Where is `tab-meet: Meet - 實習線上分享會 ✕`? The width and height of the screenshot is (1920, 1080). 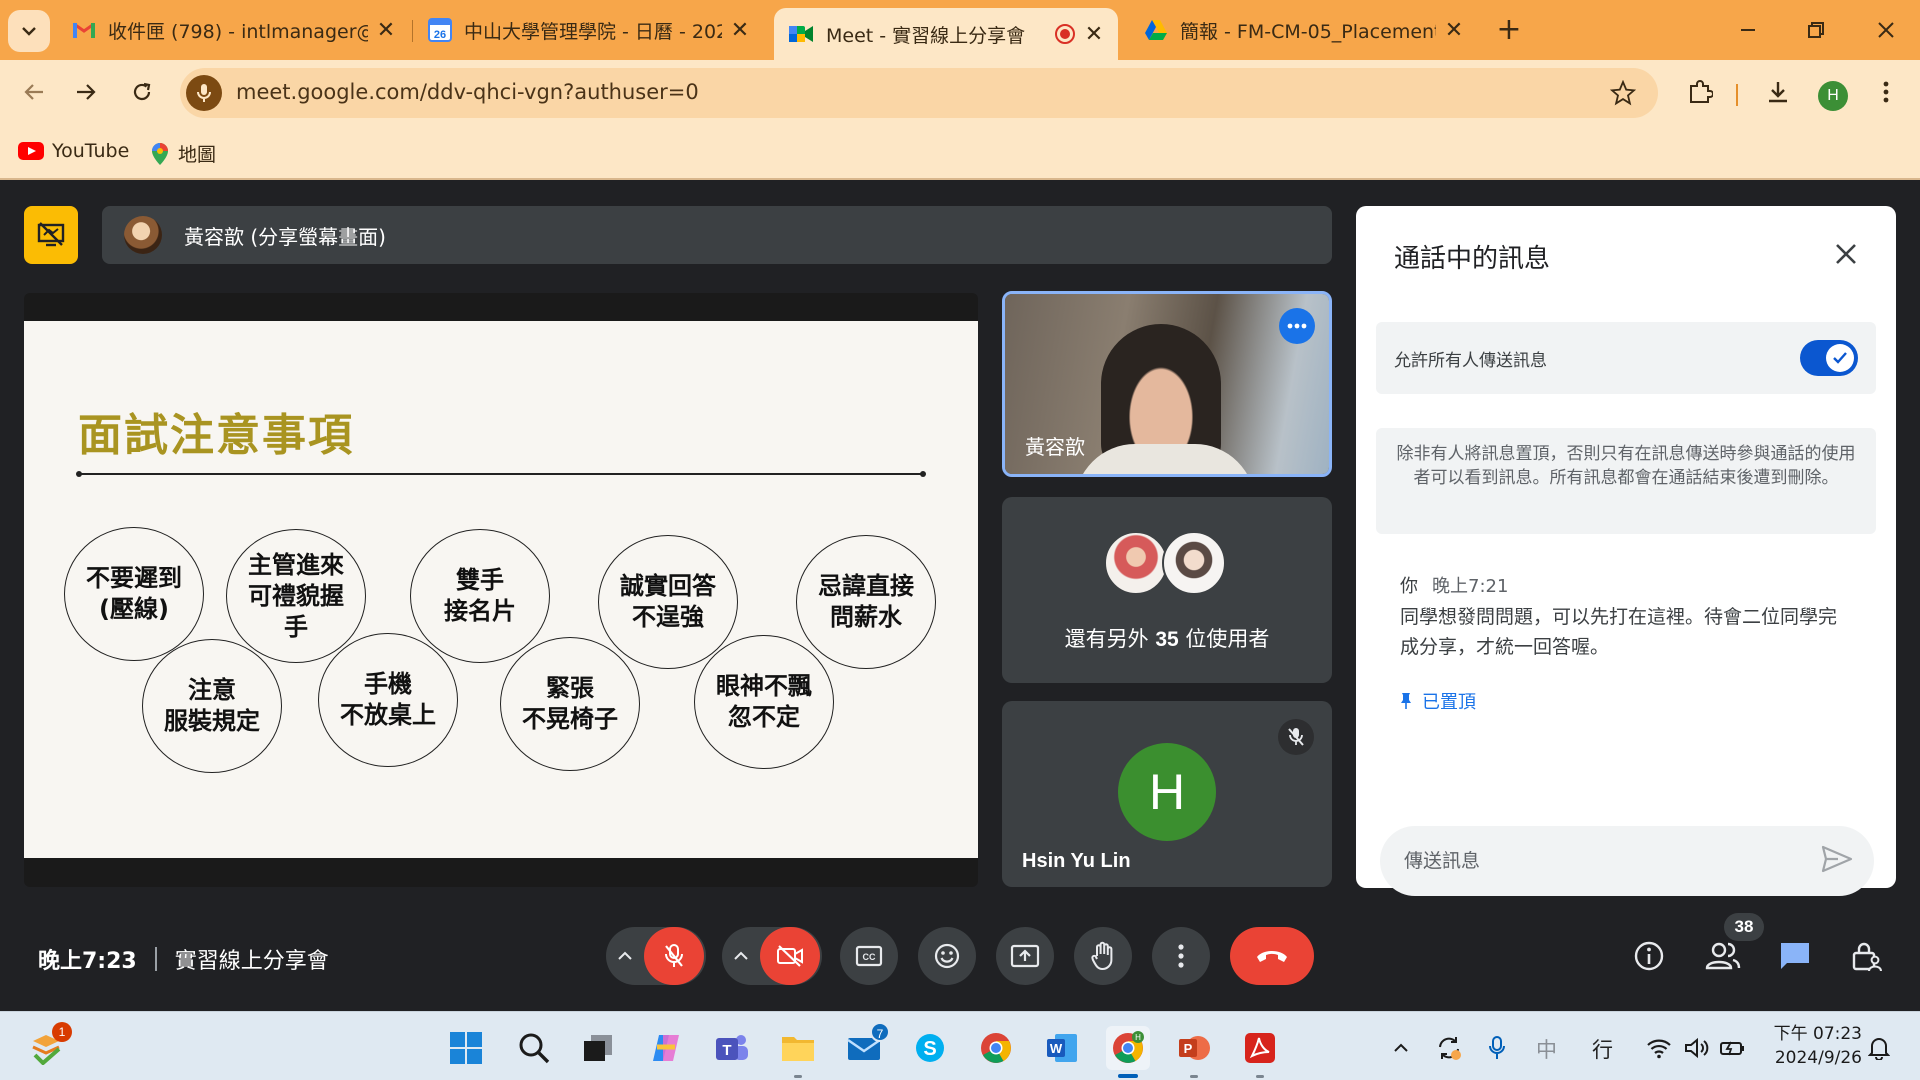 tab-meet: Meet - 實習線上分享會 ✕ is located at coordinates (946, 34).